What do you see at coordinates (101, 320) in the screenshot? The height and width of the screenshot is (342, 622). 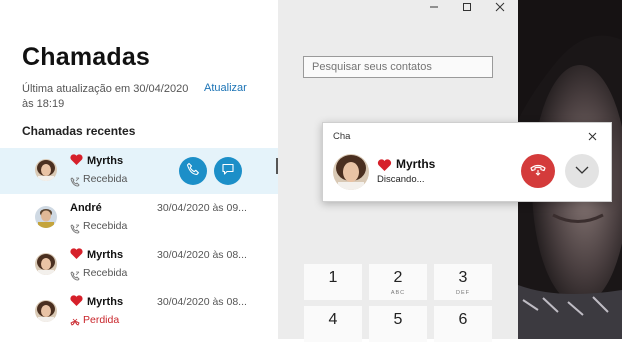 I see `call-status: Perdida` at bounding box center [101, 320].